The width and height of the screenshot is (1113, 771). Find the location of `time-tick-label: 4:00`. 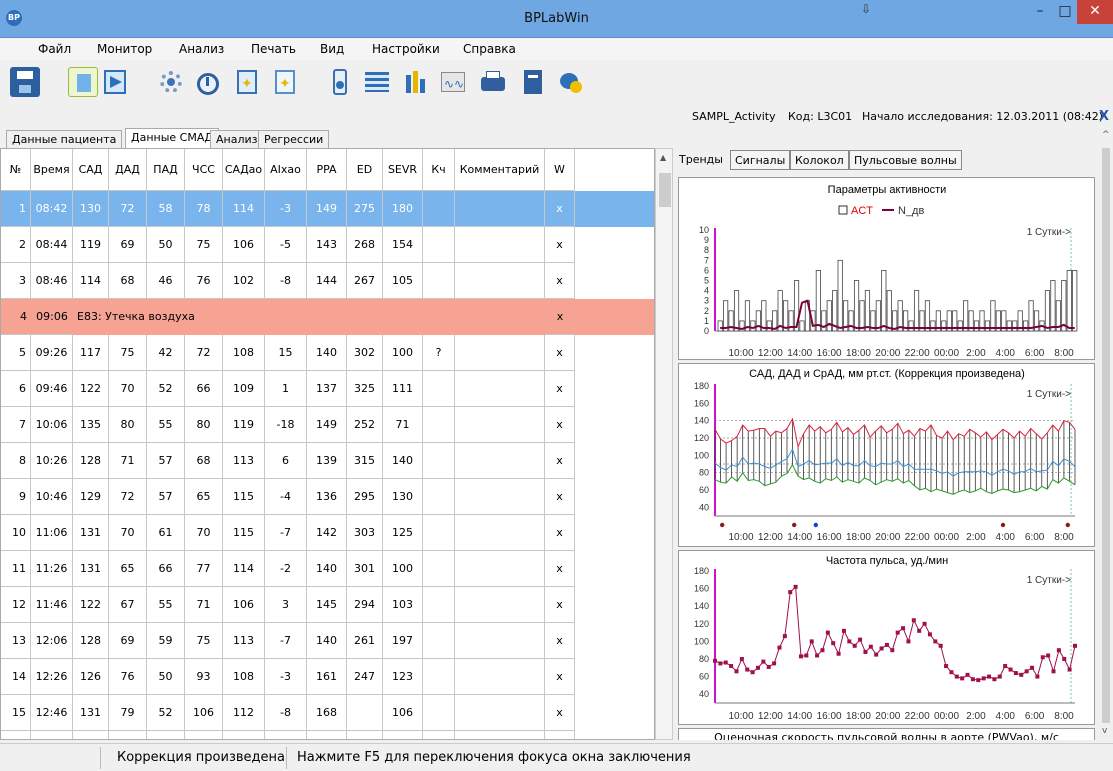

time-tick-label: 4:00 is located at coordinates (1006, 716).